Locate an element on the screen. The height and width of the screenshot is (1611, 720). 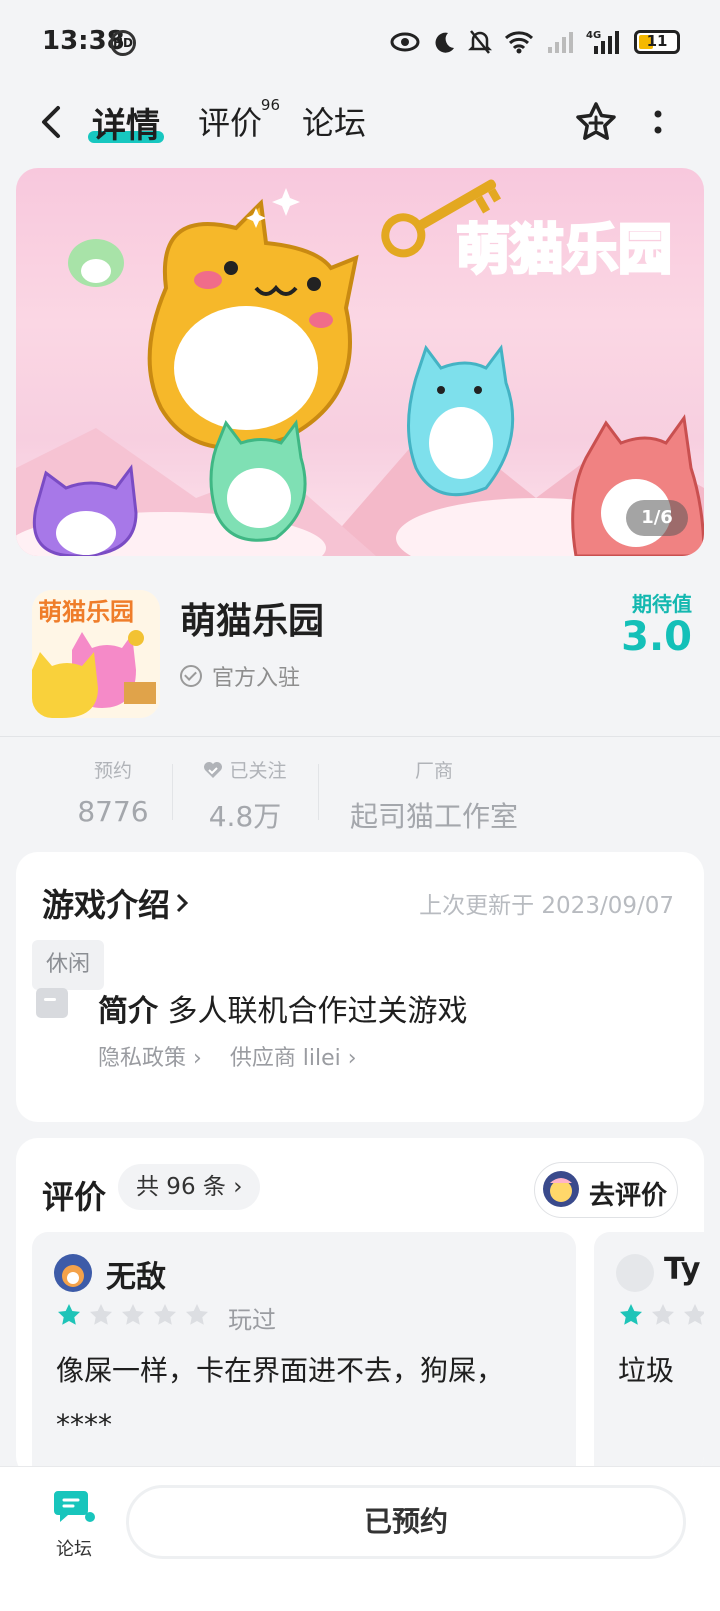
review-text: 像屎一样，卡在界面进不去，狗屎，**** is located at coordinates (280, 1397).